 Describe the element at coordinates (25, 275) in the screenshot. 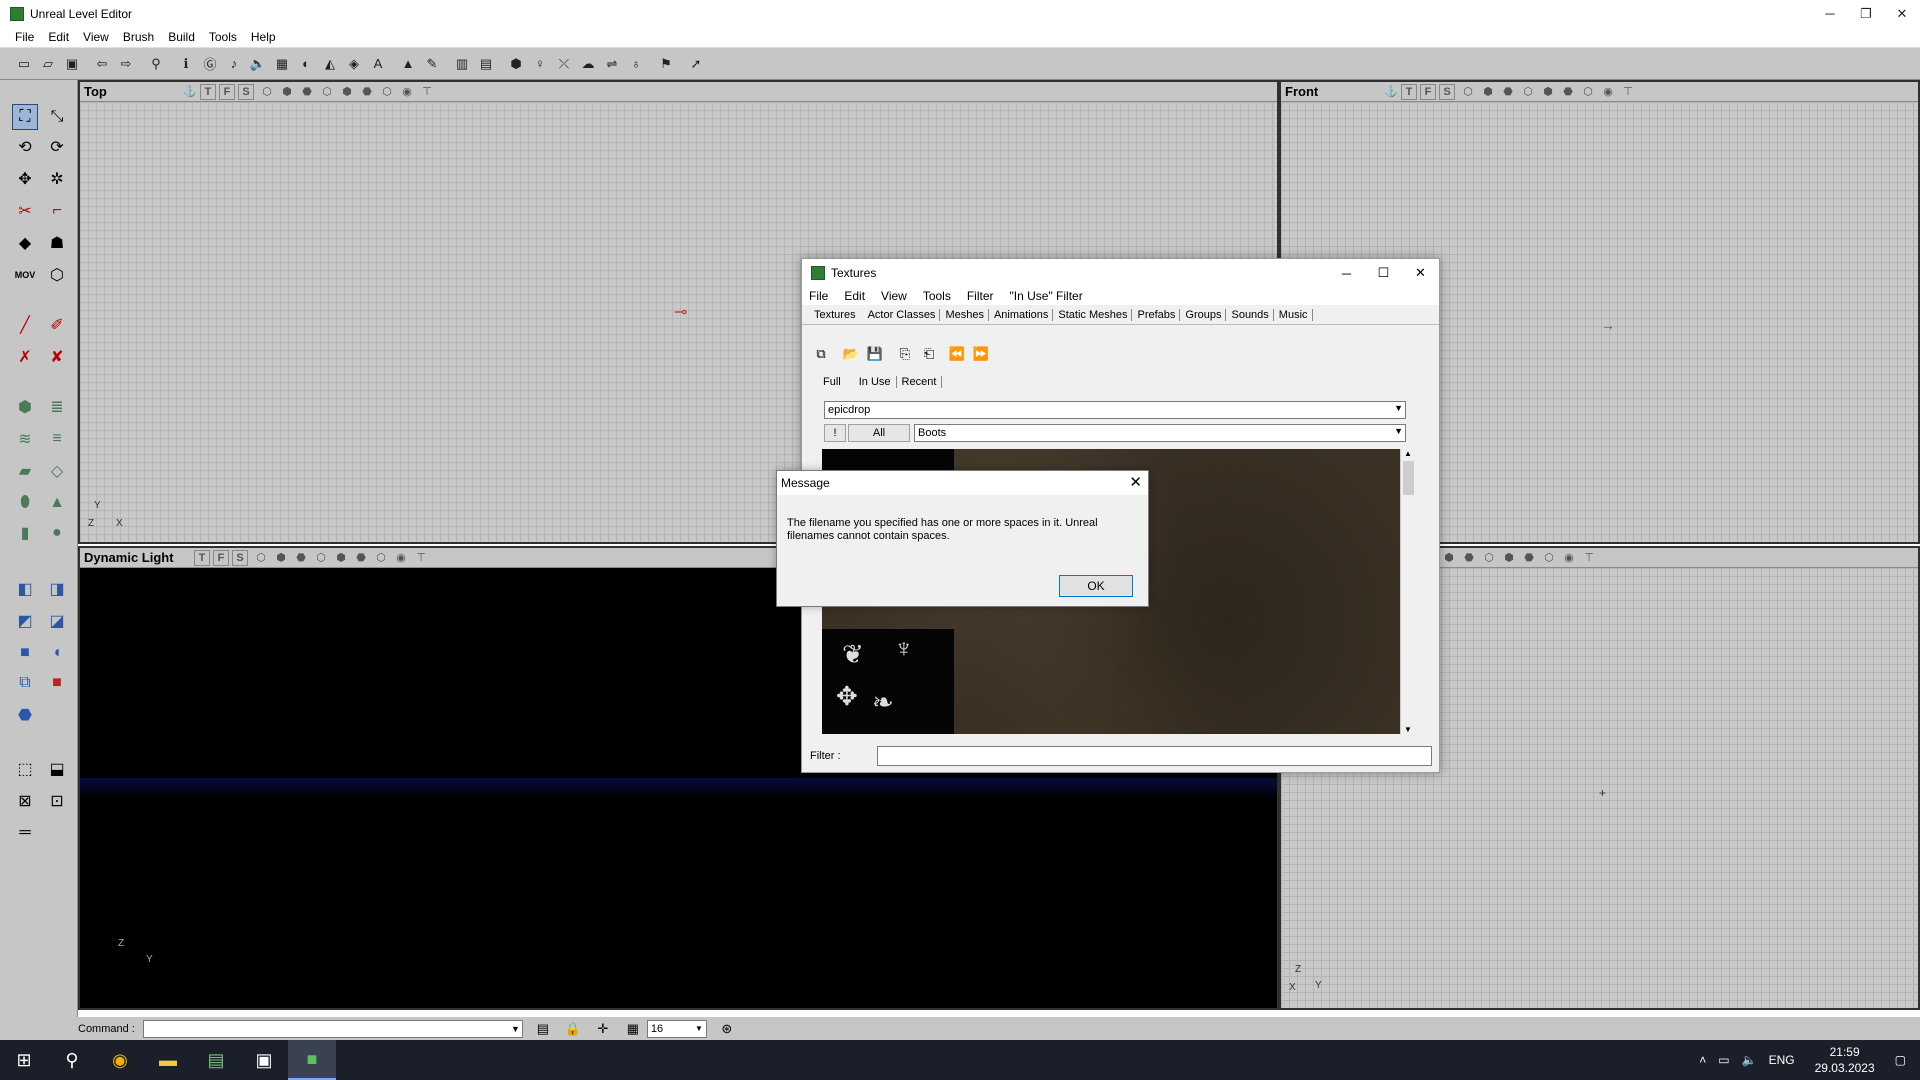

I see `movie-mode-icon: MOV` at that location.